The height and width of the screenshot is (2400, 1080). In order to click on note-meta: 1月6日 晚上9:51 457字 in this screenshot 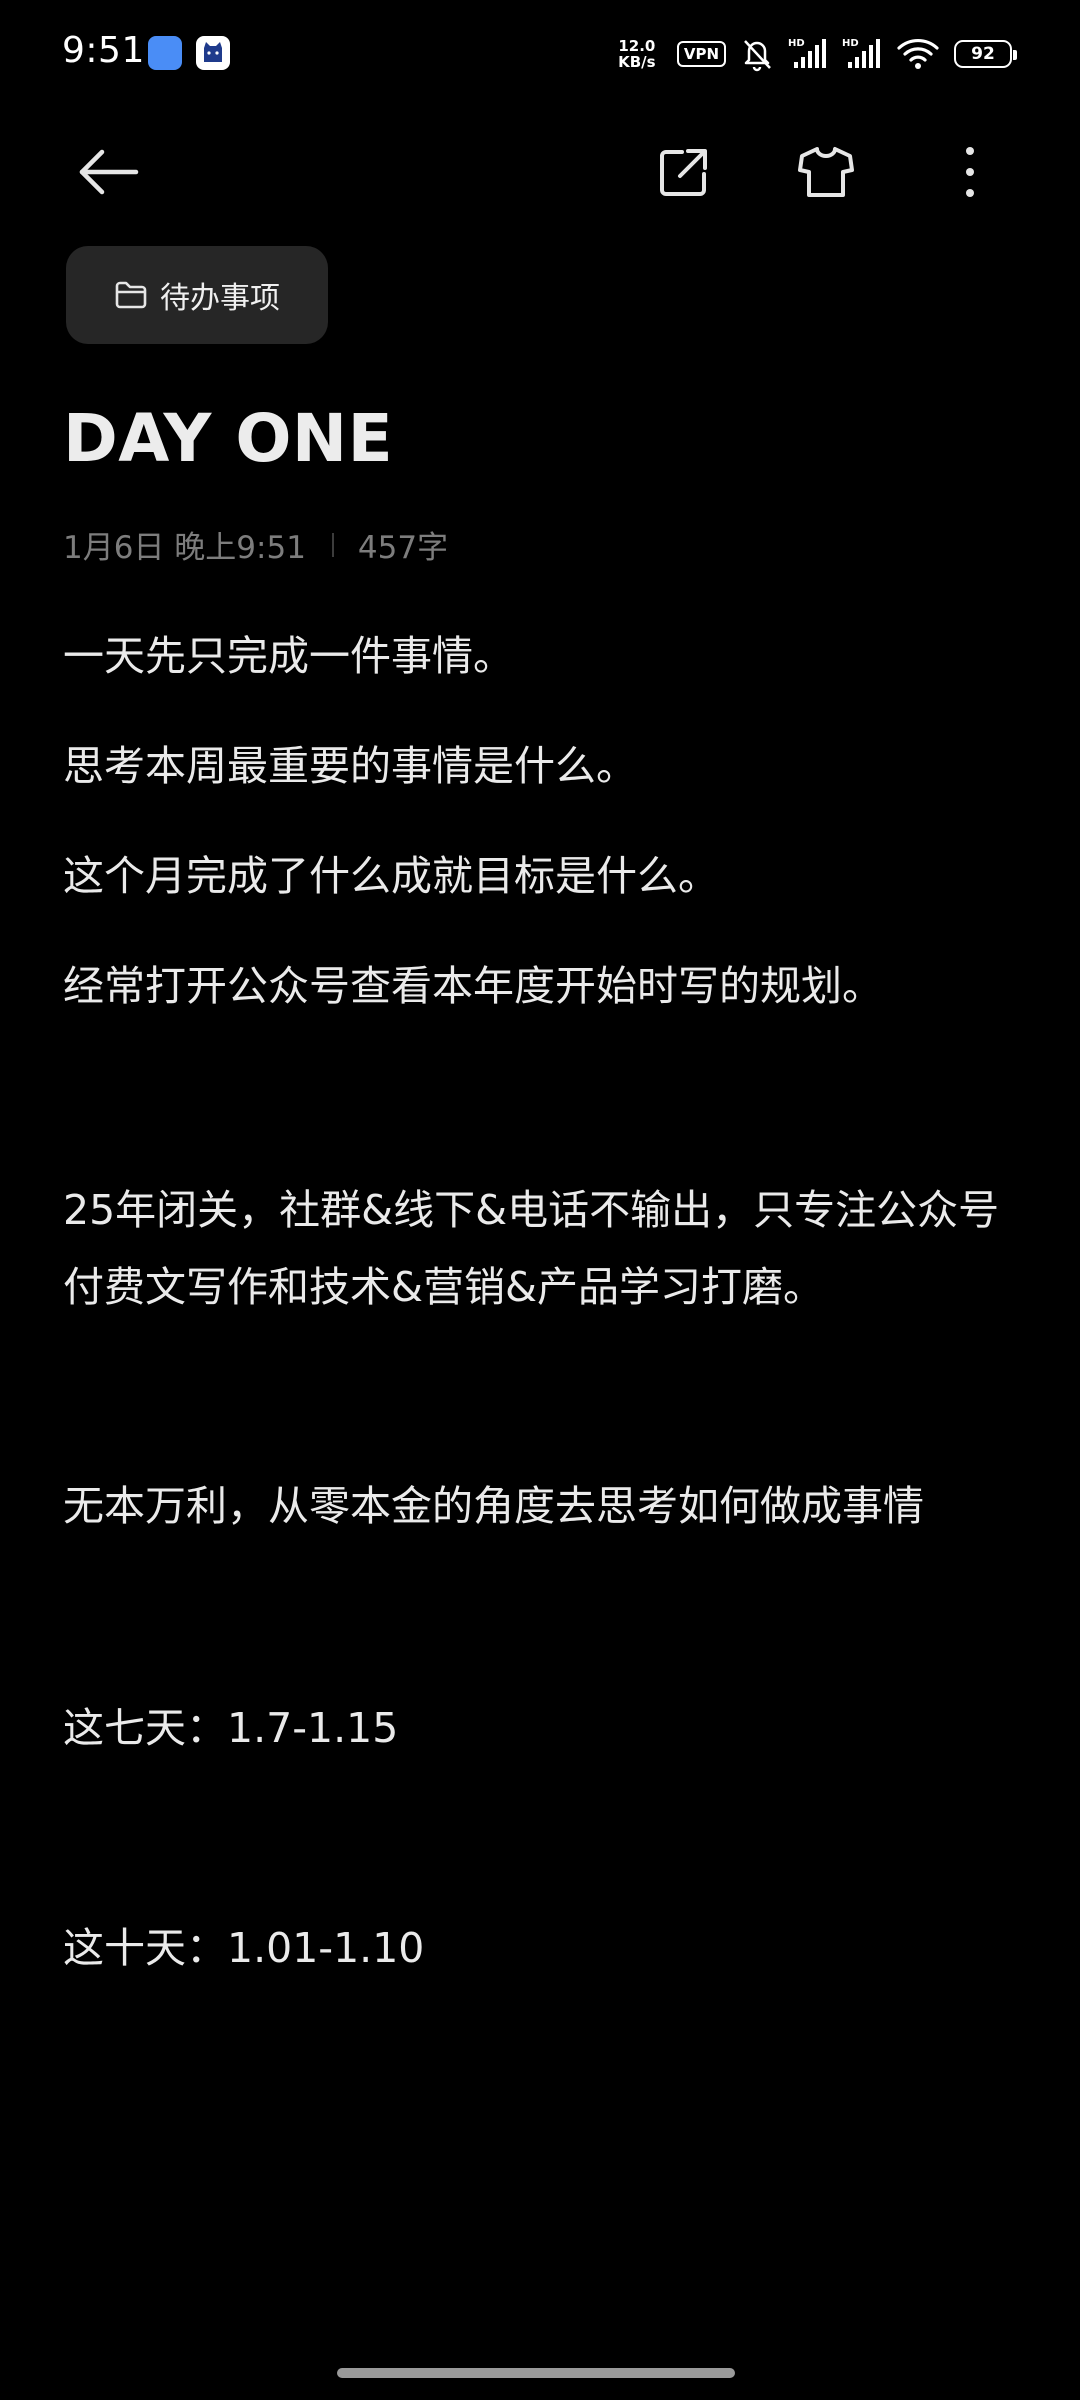, I will do `click(255, 544)`.